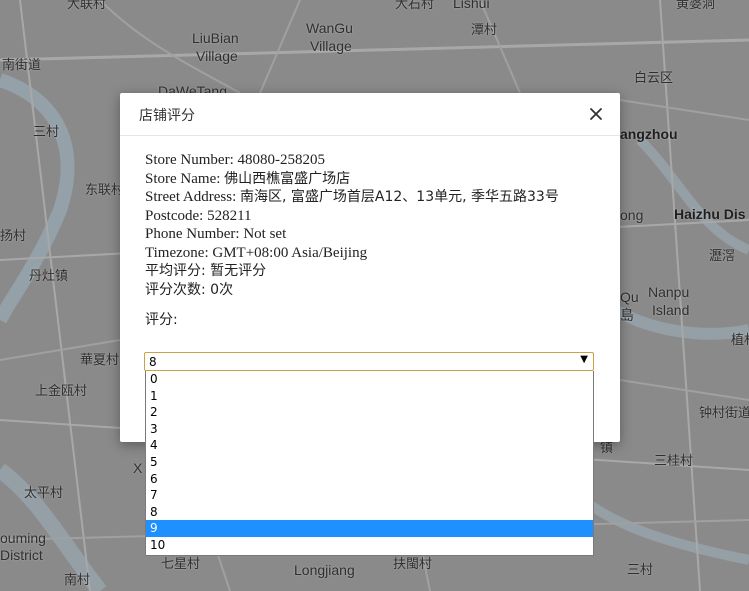  What do you see at coordinates (415, 6) in the screenshot?
I see `map-label: 大石村` at bounding box center [415, 6].